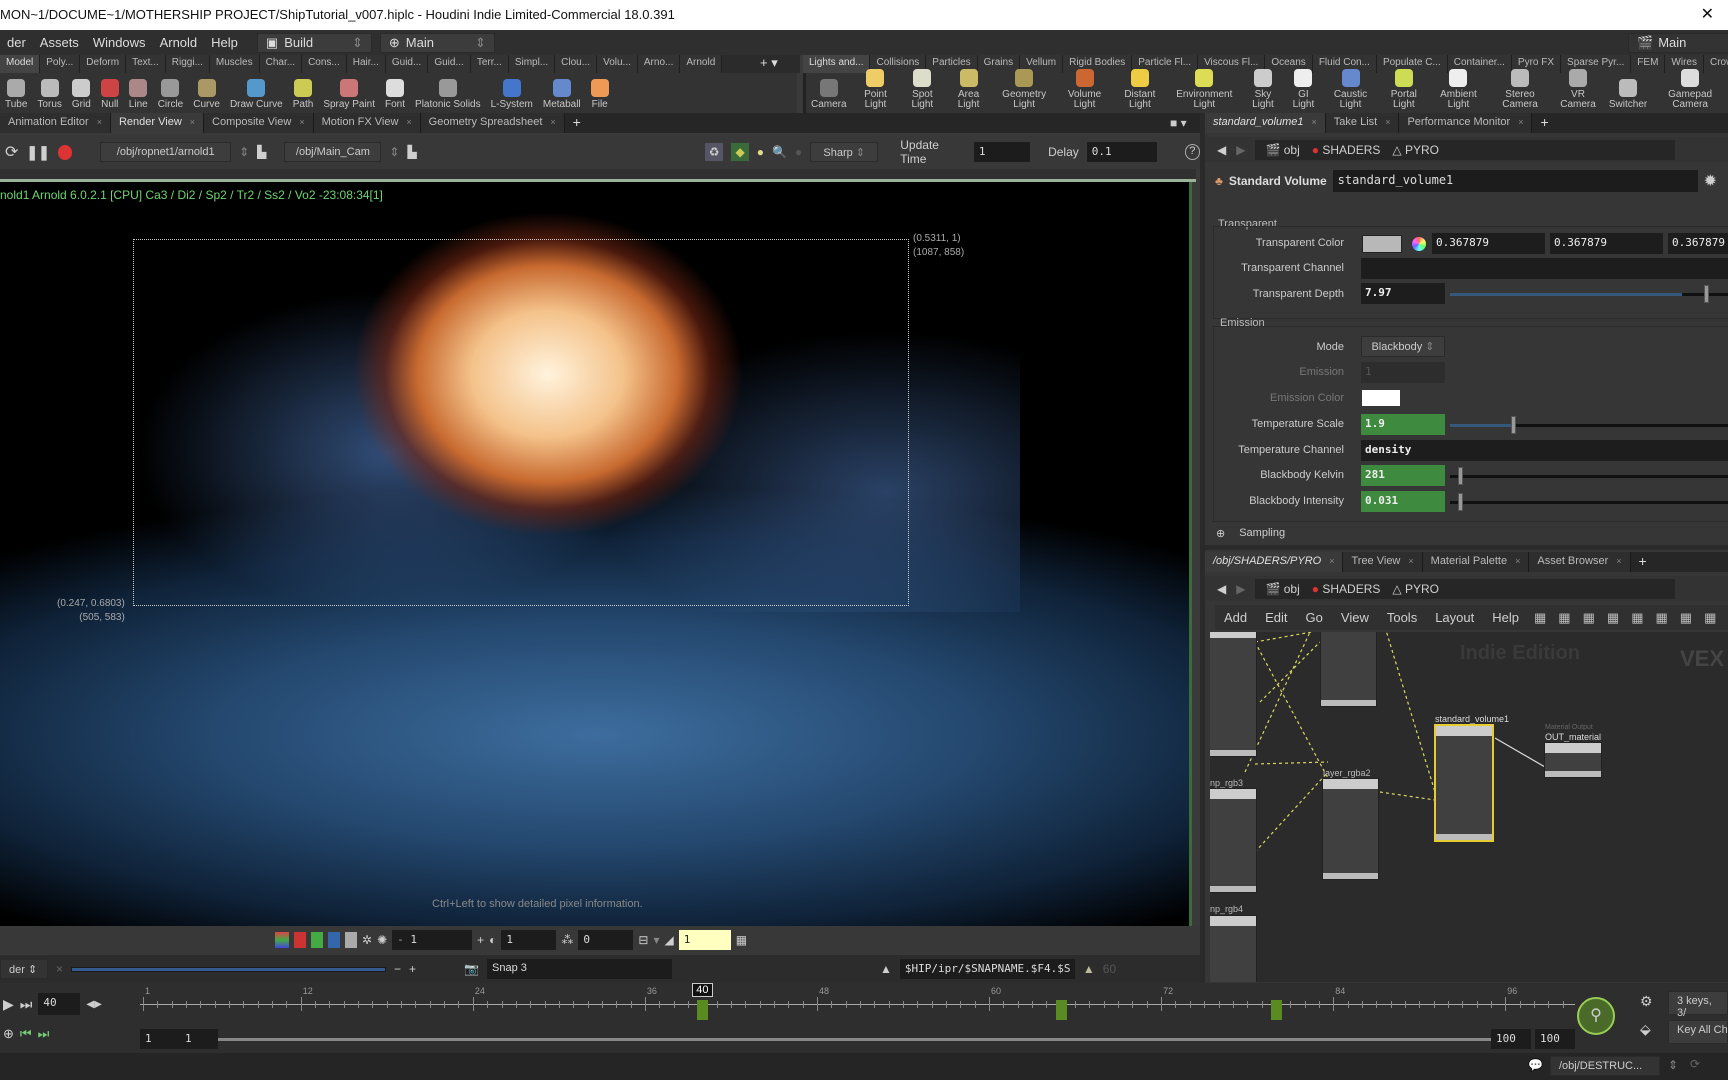 The image size is (1728, 1080). I want to click on next-key-icon: ⏭, so click(44, 1034).